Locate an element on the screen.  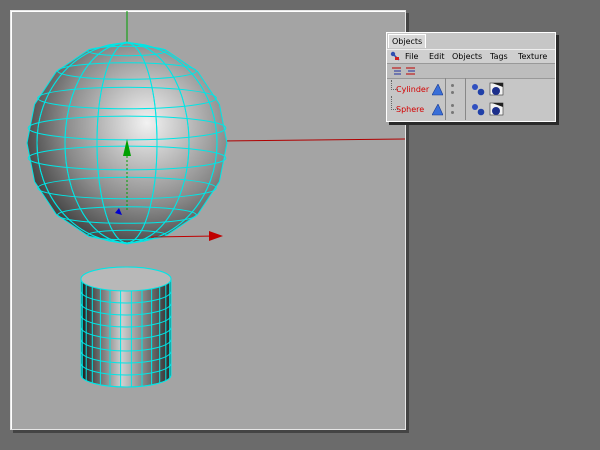
object-manager-icon is located at coordinates (395, 56).